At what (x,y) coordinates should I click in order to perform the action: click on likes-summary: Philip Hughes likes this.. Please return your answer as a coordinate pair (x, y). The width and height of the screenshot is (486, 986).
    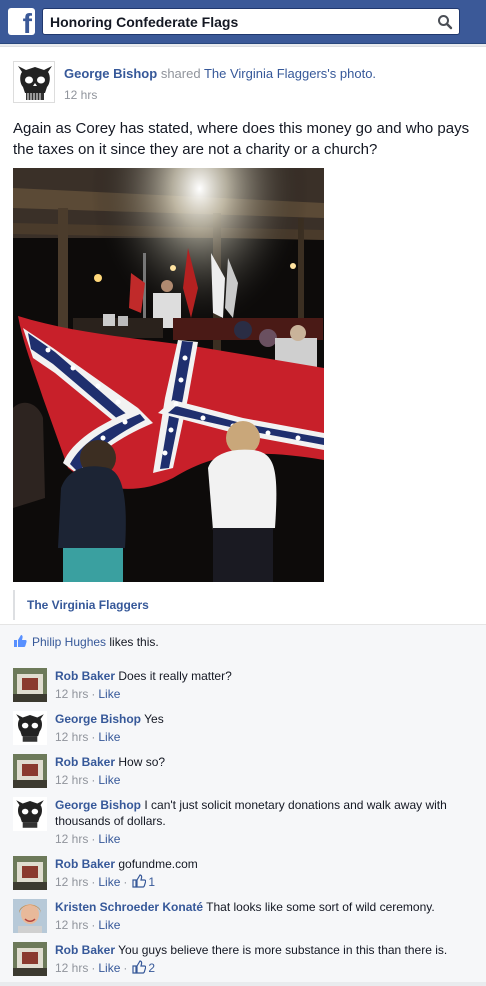
    Looking at the image, I should click on (243, 642).